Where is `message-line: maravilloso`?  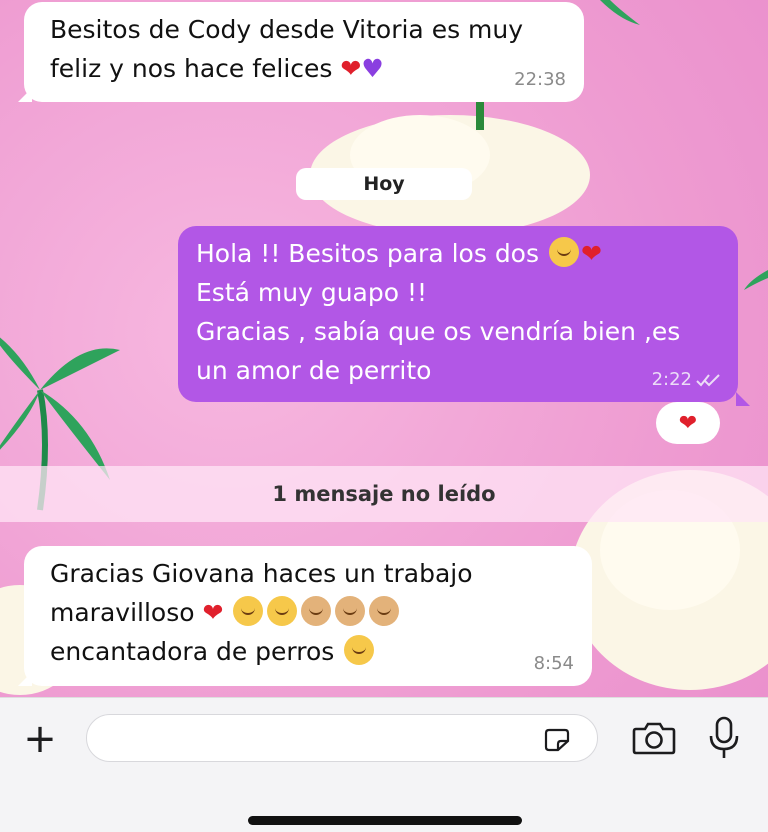 message-line: maravilloso is located at coordinates (122, 612).